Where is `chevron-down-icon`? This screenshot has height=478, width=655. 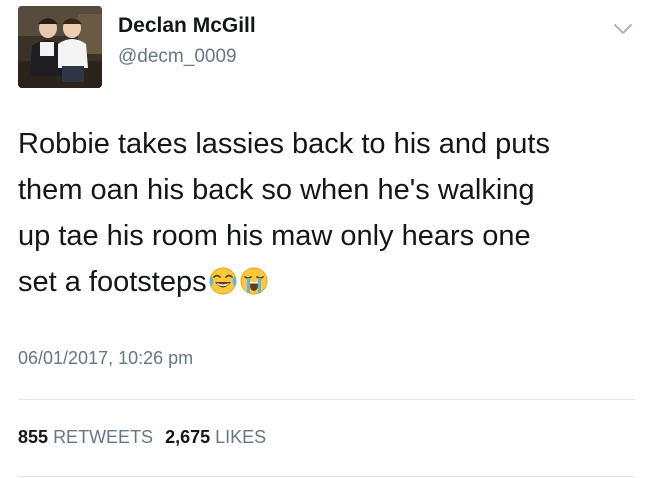
chevron-down-icon is located at coordinates (623, 29).